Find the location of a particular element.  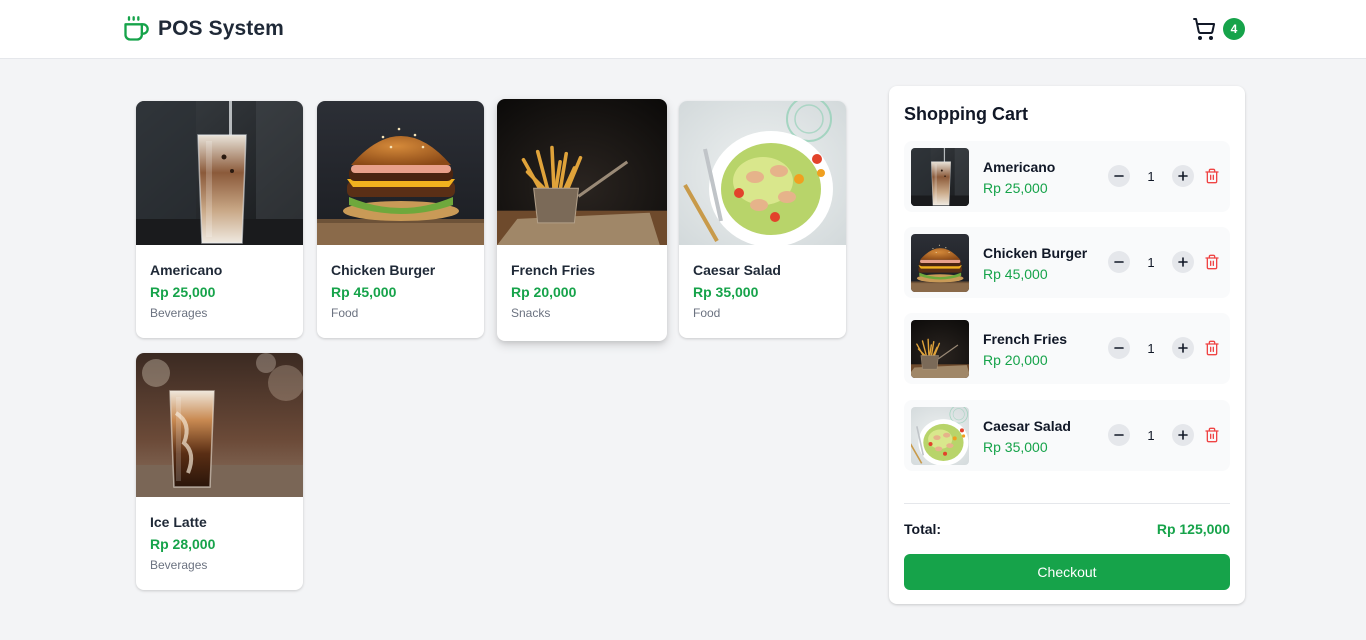

cart-item-price: Rp 25,000 is located at coordinates (1015, 188).